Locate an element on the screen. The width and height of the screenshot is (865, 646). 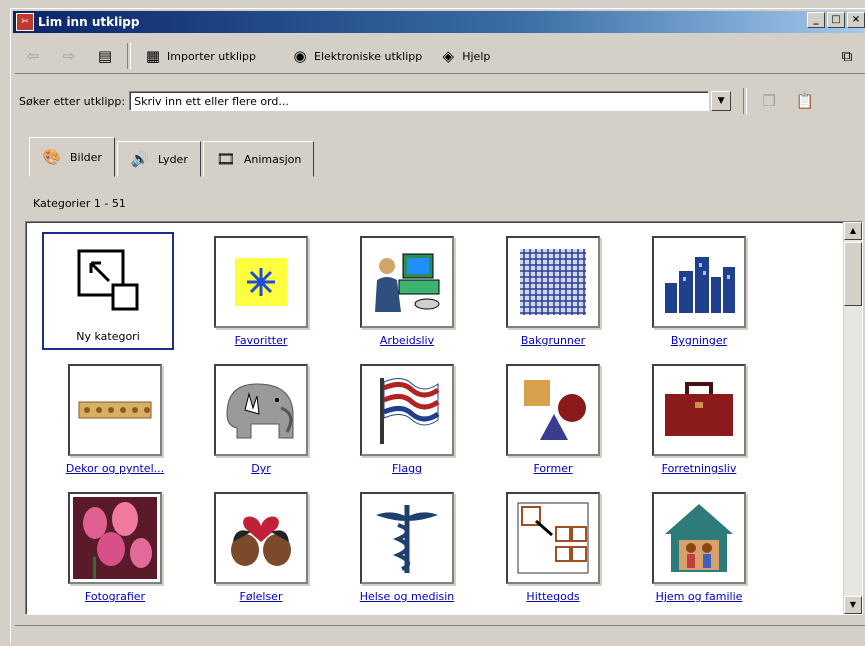
category-item: Flagg is located at coordinates (407, 424).